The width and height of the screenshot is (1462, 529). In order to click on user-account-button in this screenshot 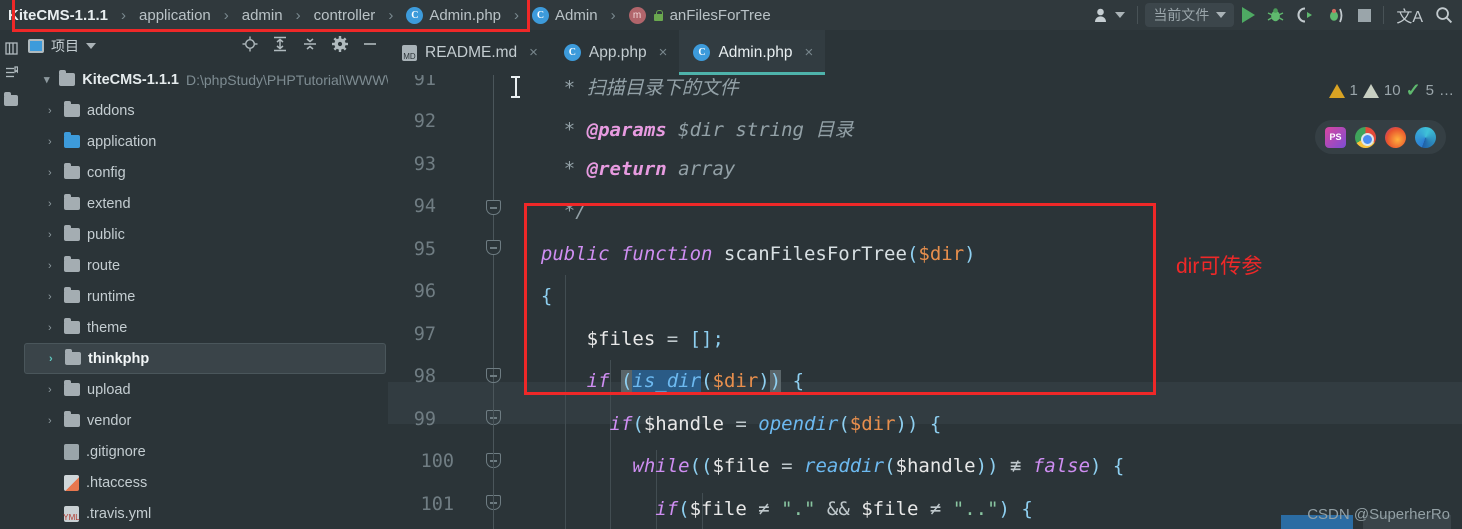, I will do `click(1109, 15)`.